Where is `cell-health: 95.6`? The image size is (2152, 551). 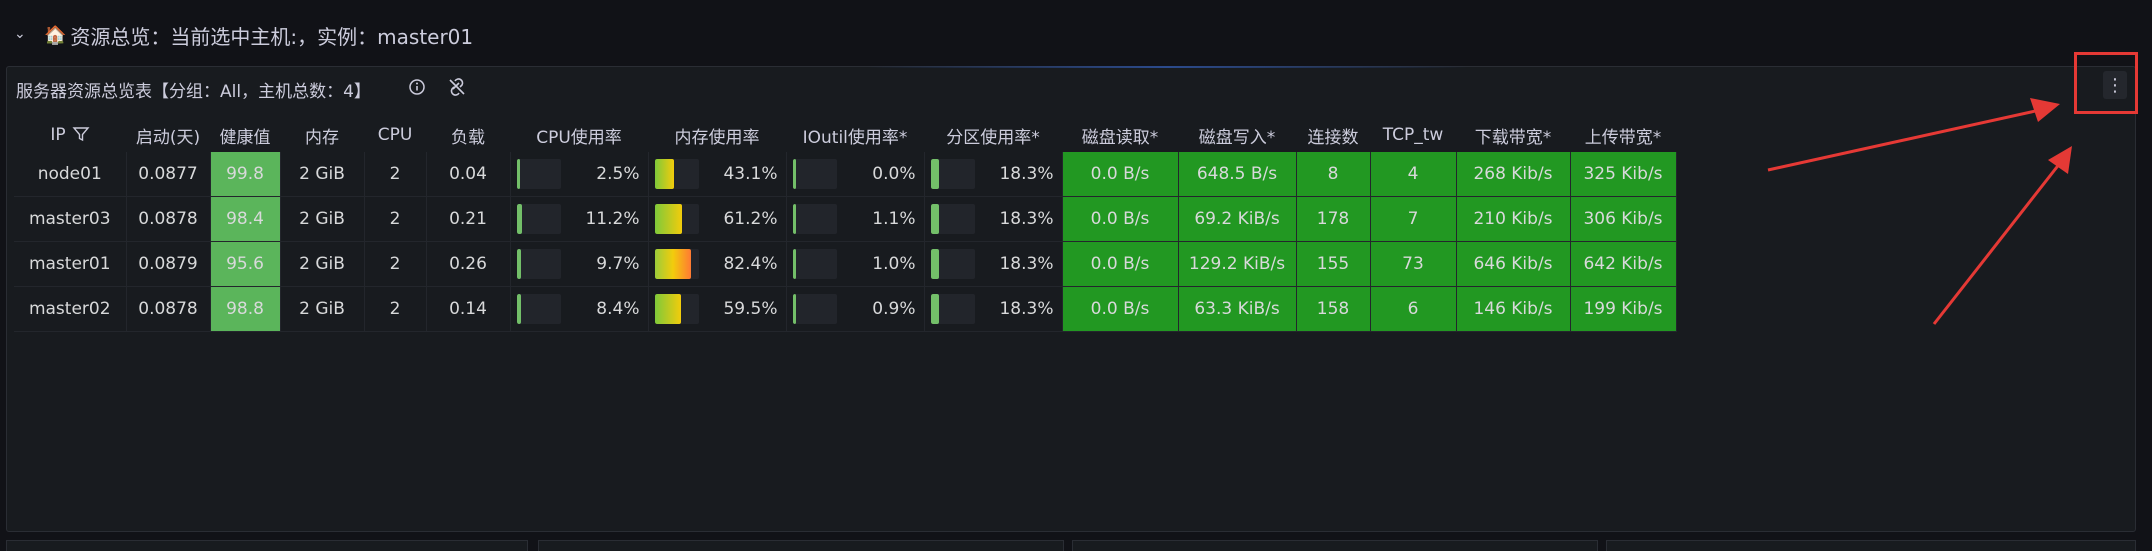
cell-health: 95.6 is located at coordinates (245, 264).